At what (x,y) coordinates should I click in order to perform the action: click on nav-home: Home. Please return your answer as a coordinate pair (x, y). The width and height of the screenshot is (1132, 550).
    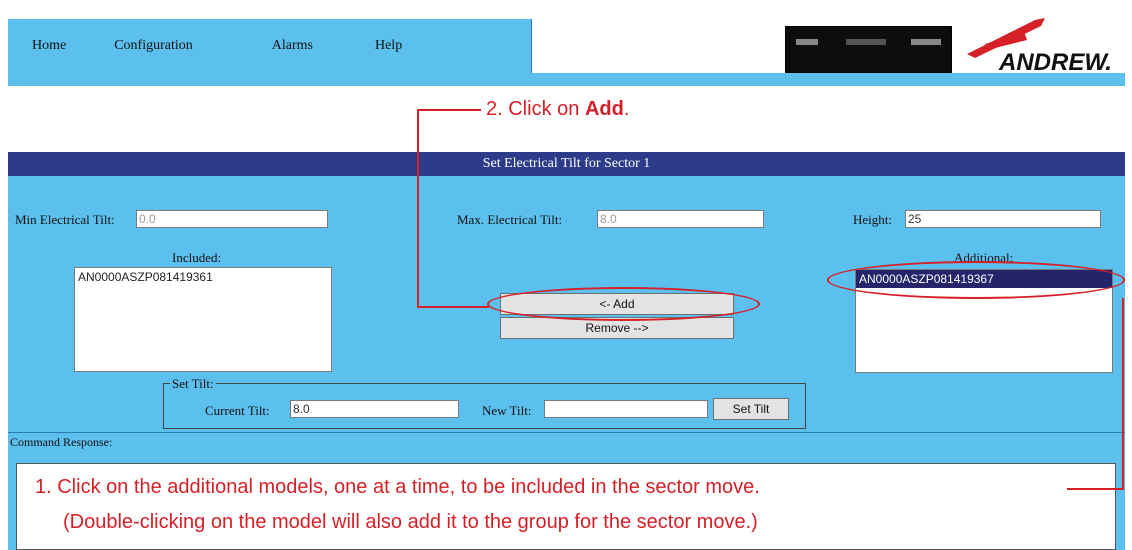
    Looking at the image, I should click on (49, 46).